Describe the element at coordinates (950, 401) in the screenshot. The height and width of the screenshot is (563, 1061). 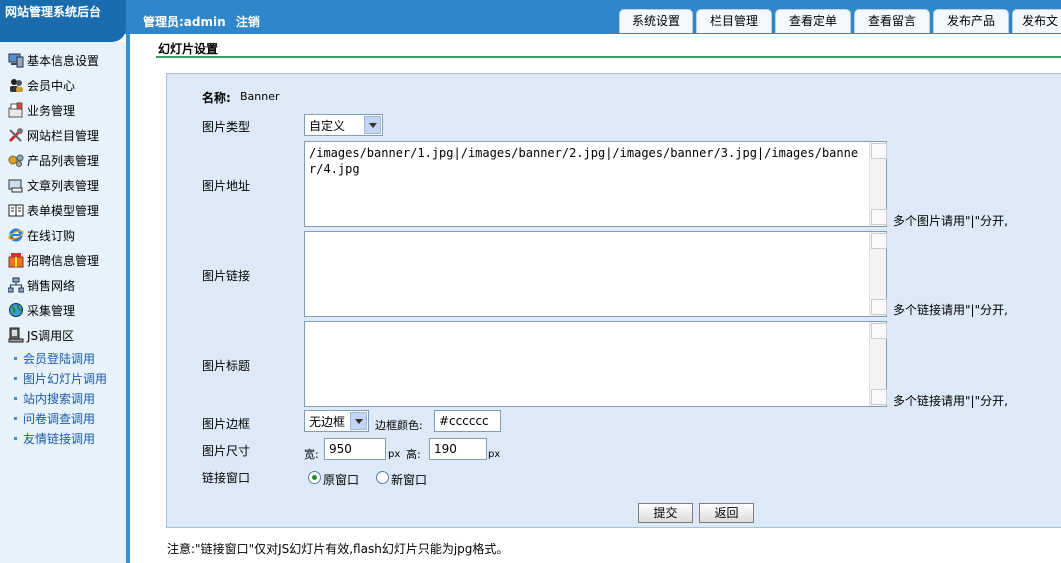
I see `caption-hint: 多个链接请用"|"分开,` at that location.